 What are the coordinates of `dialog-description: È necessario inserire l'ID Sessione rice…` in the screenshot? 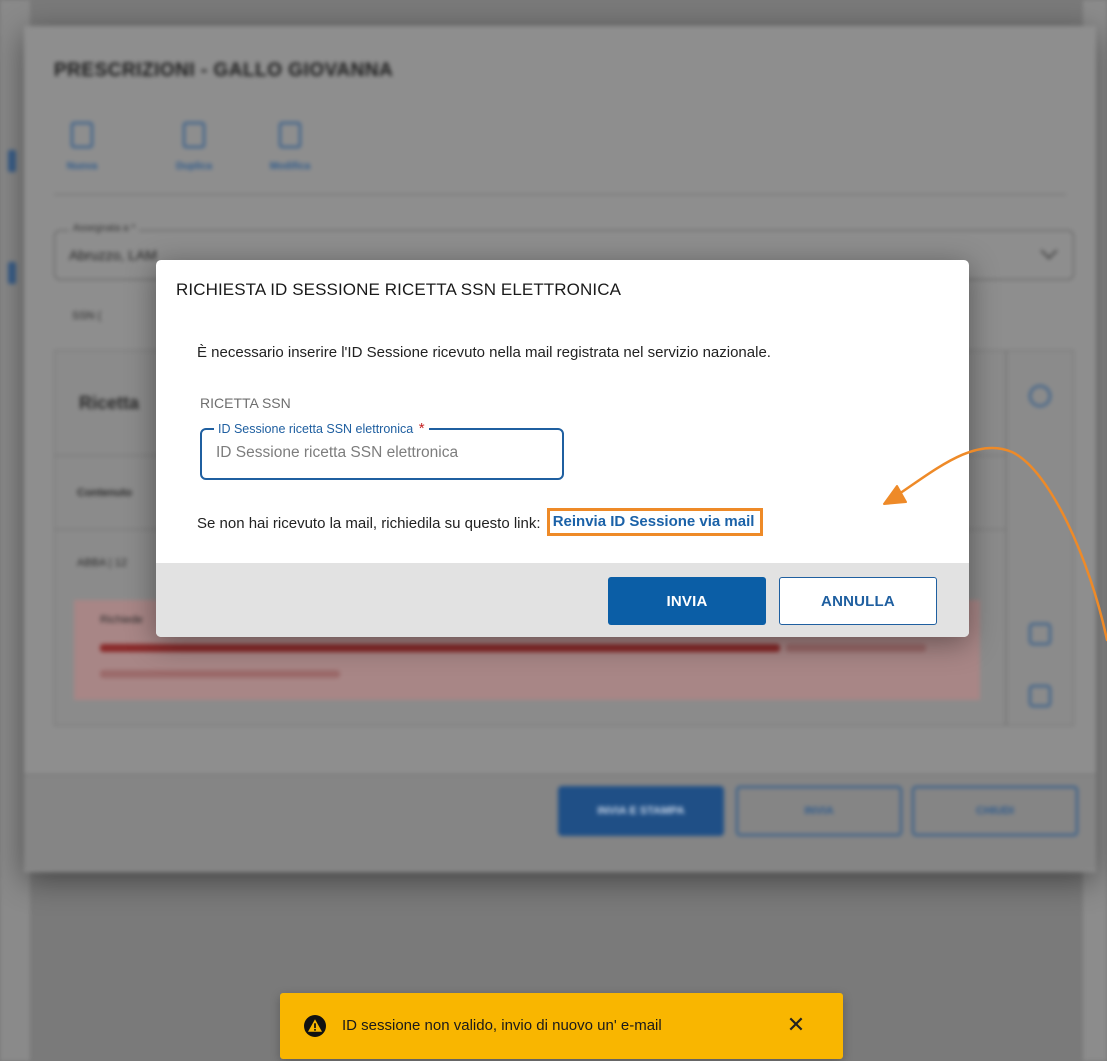 It's located at (484, 352).